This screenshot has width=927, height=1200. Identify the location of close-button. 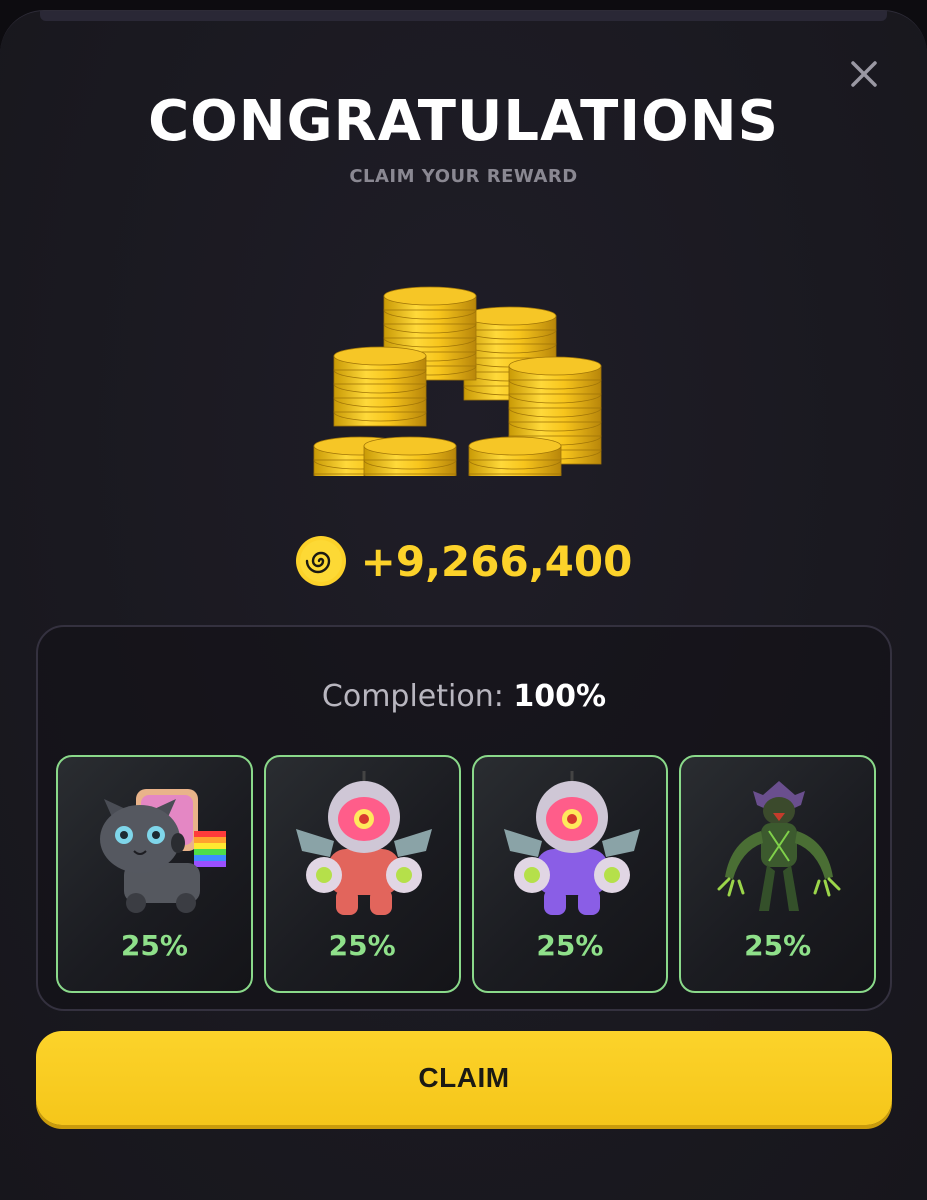
(864, 74).